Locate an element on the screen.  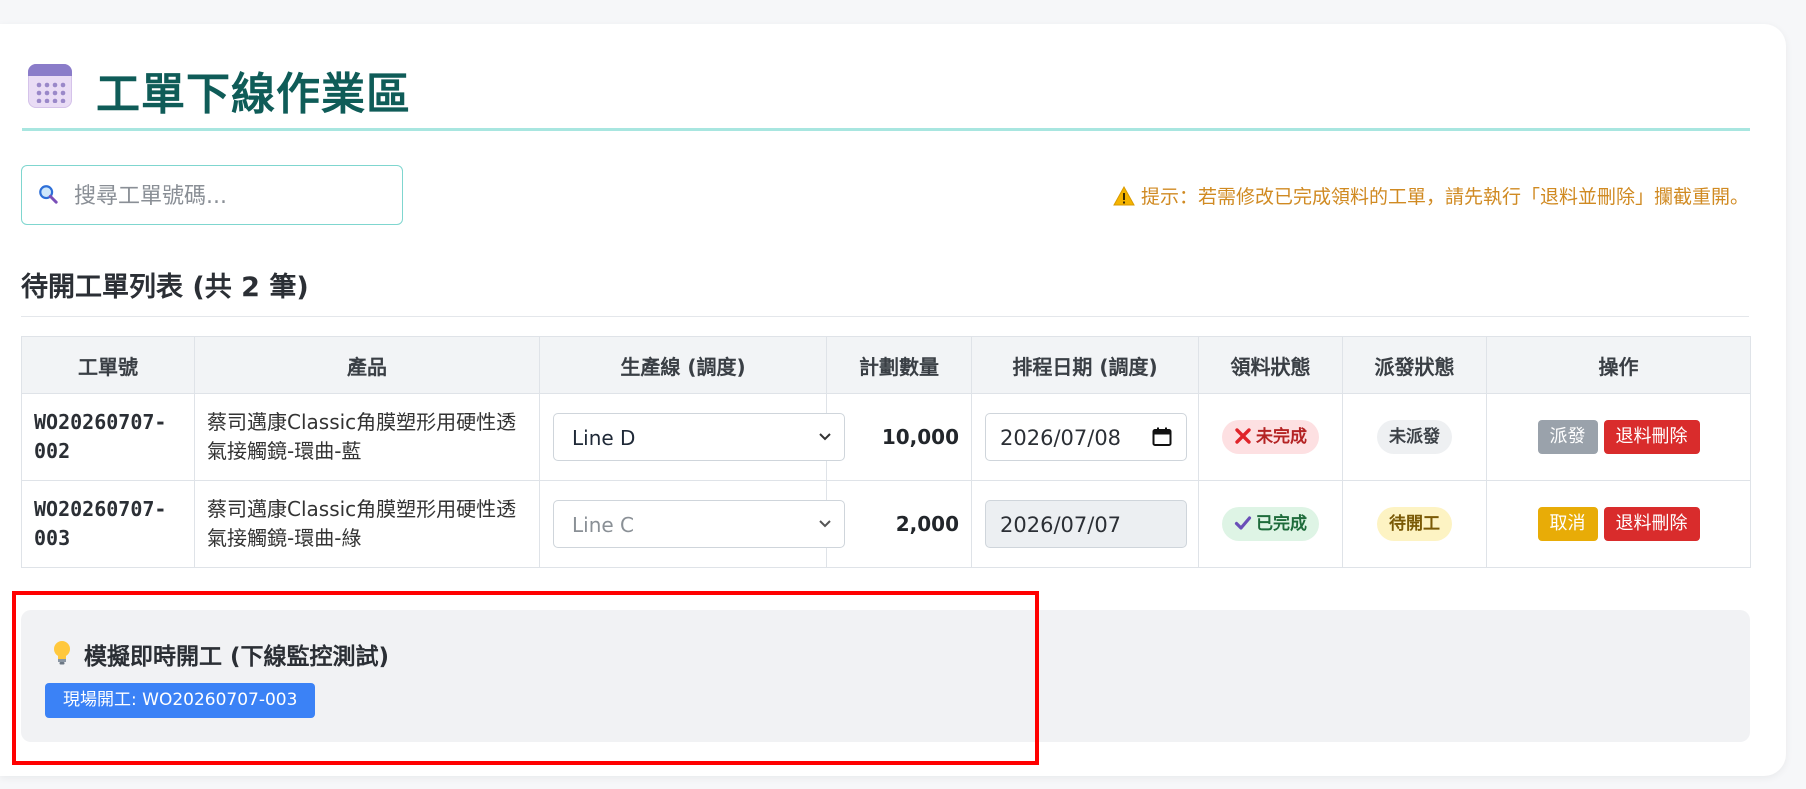
select-value: Line C is located at coordinates (603, 525).